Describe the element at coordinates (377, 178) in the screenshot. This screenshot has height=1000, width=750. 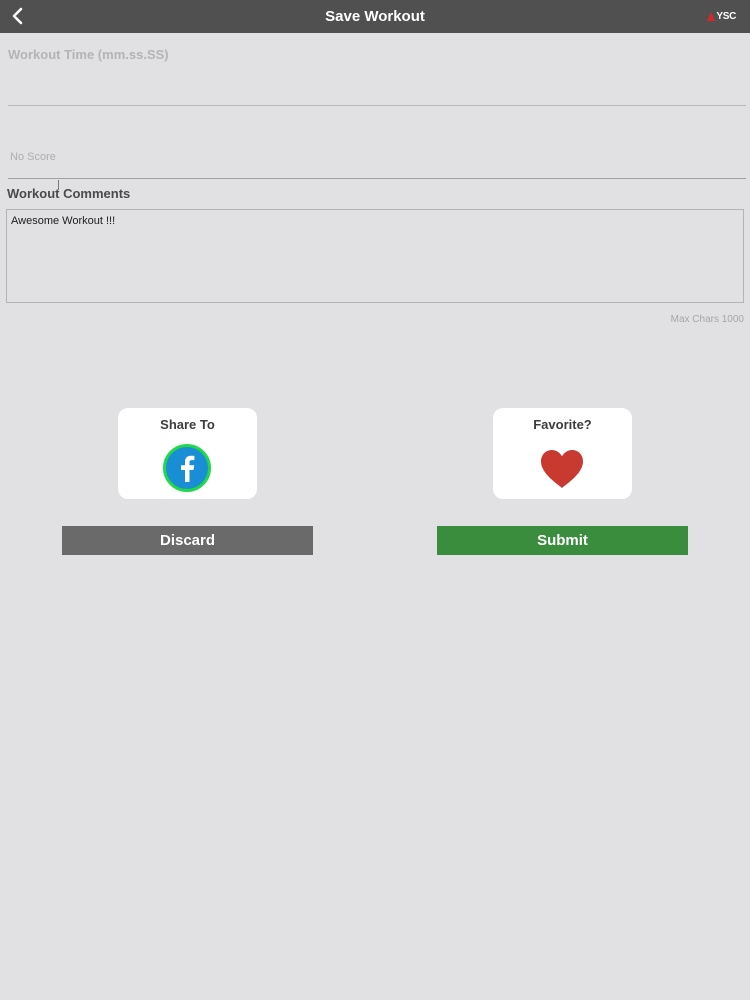
I see `score-field-underline` at that location.